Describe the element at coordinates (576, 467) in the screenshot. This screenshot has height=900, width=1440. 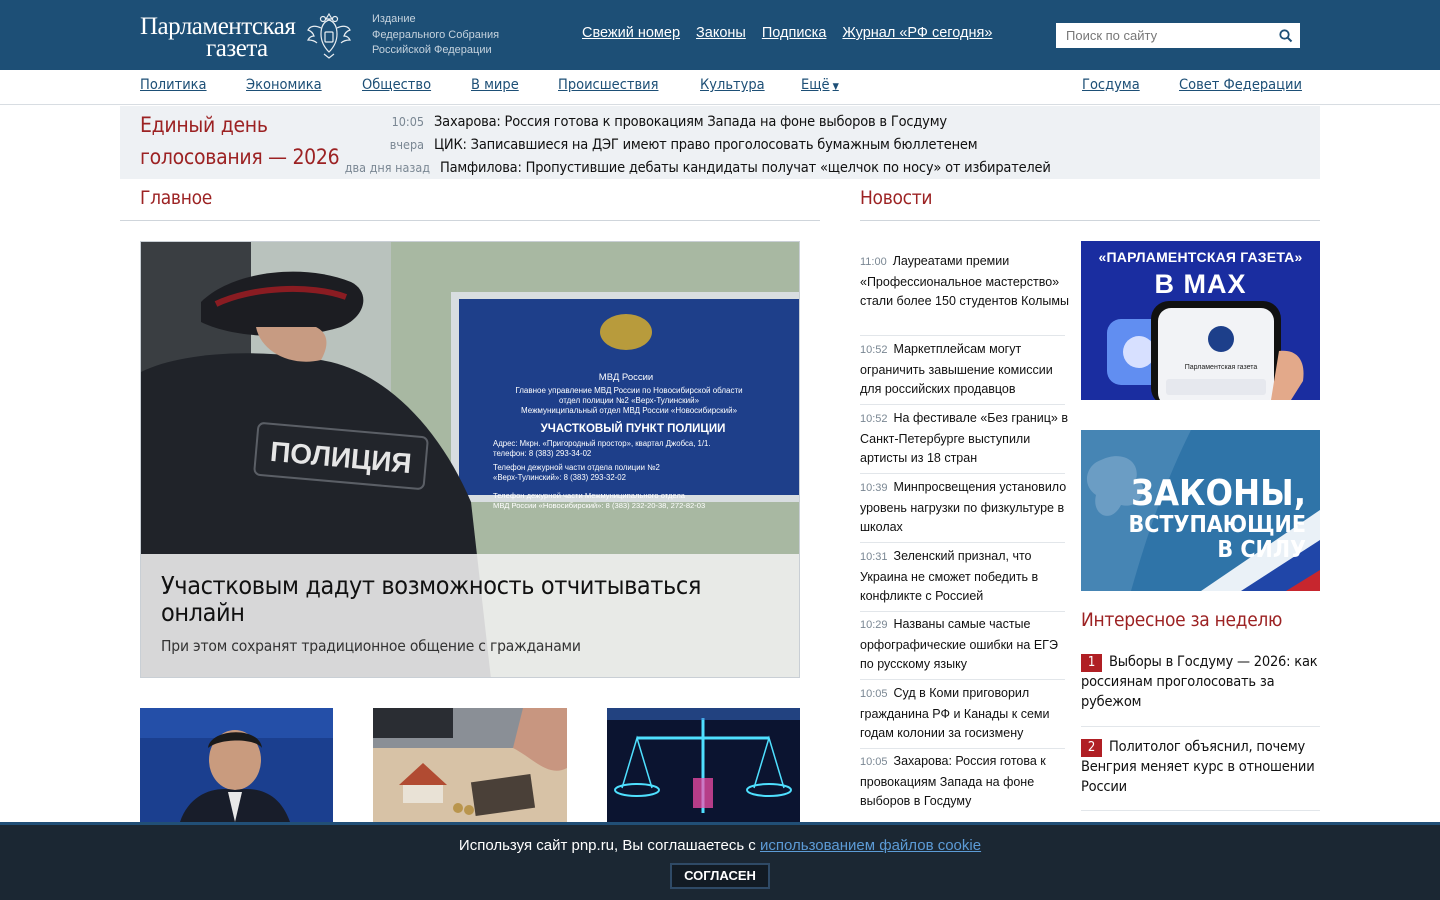
I see `sign-detail: Телефон дежурной части отдела полиции №2` at that location.